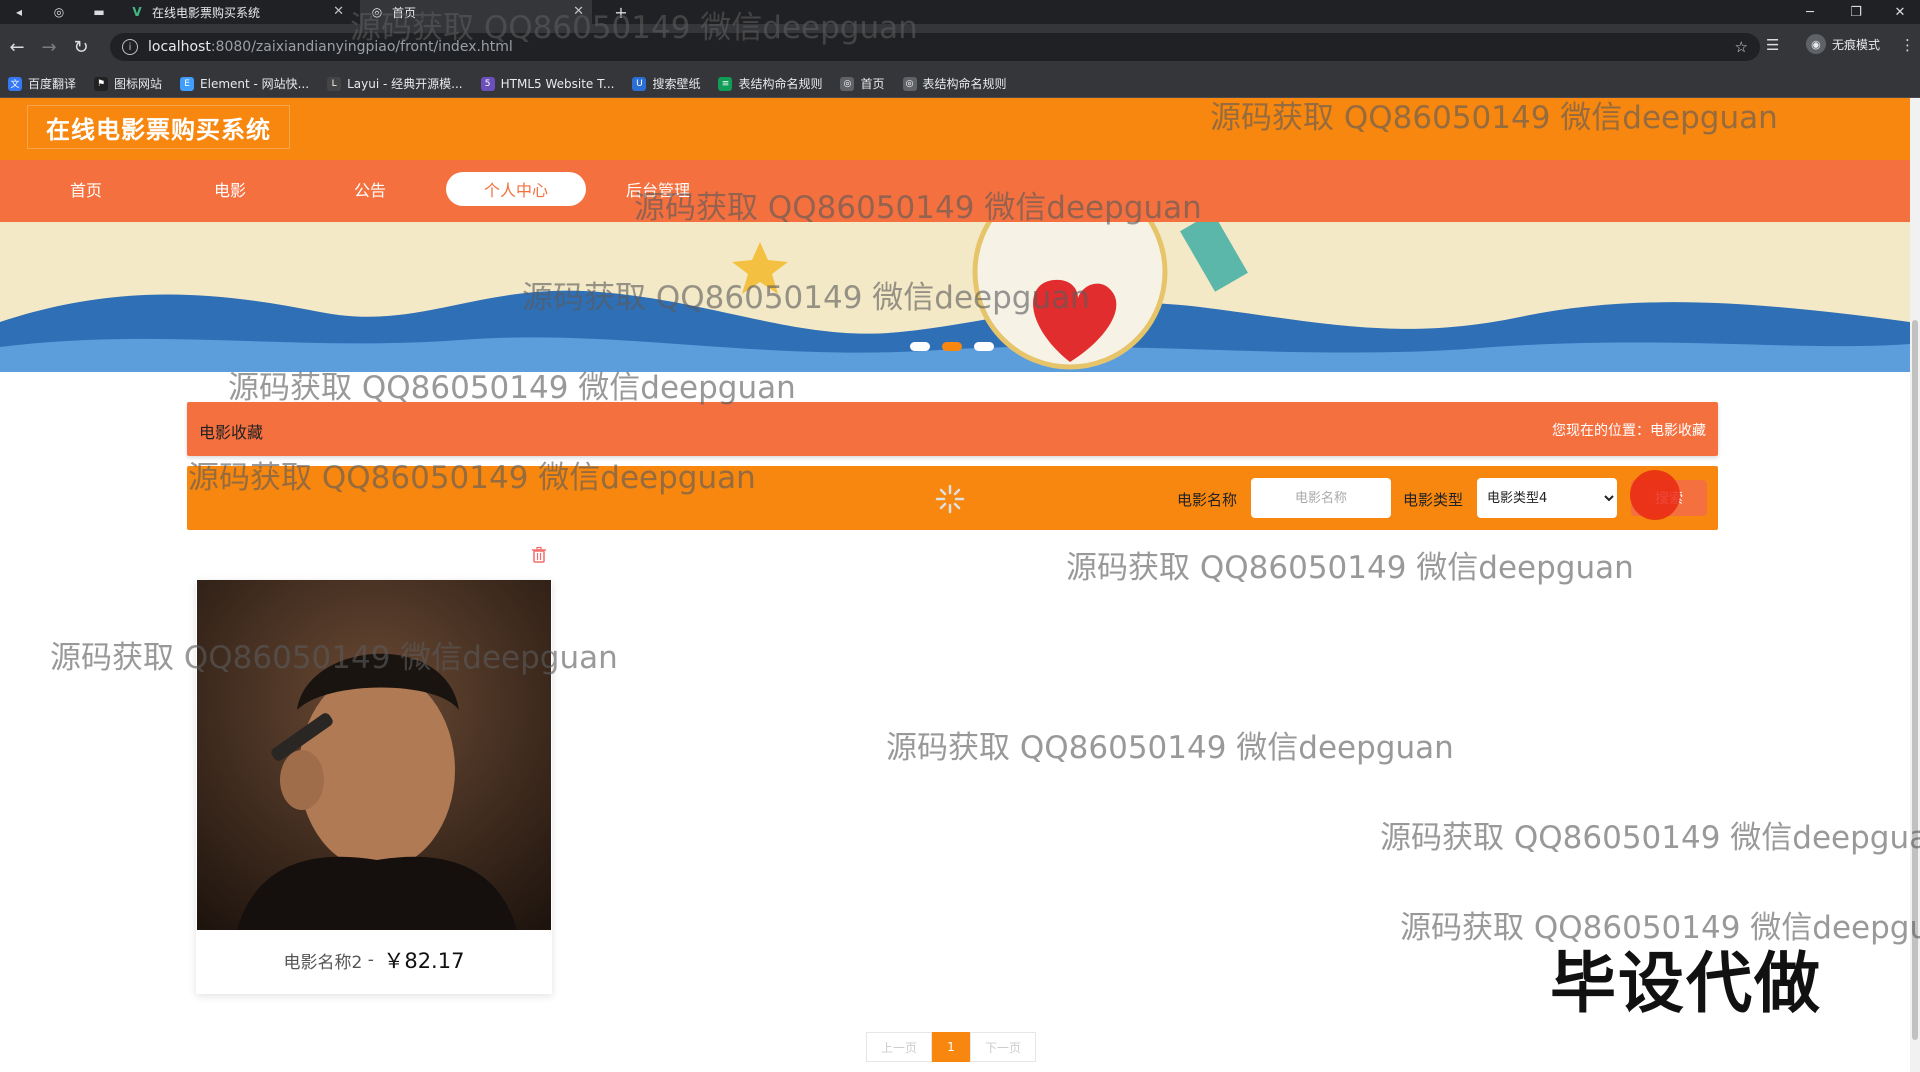  Describe the element at coordinates (1433, 500) in the screenshot. I see `movie-type-label: 电影类型` at that location.